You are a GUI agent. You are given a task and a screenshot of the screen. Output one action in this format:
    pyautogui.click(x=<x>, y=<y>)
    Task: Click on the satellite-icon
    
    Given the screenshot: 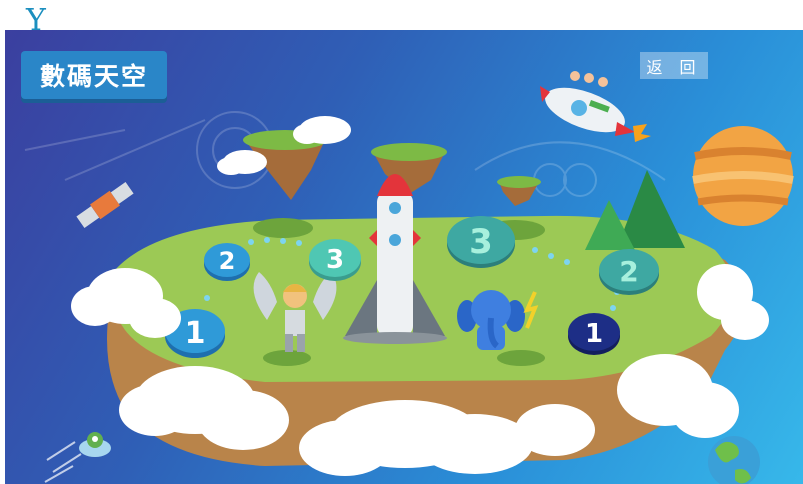 What is the action you would take?
    pyautogui.click(x=105, y=205)
    